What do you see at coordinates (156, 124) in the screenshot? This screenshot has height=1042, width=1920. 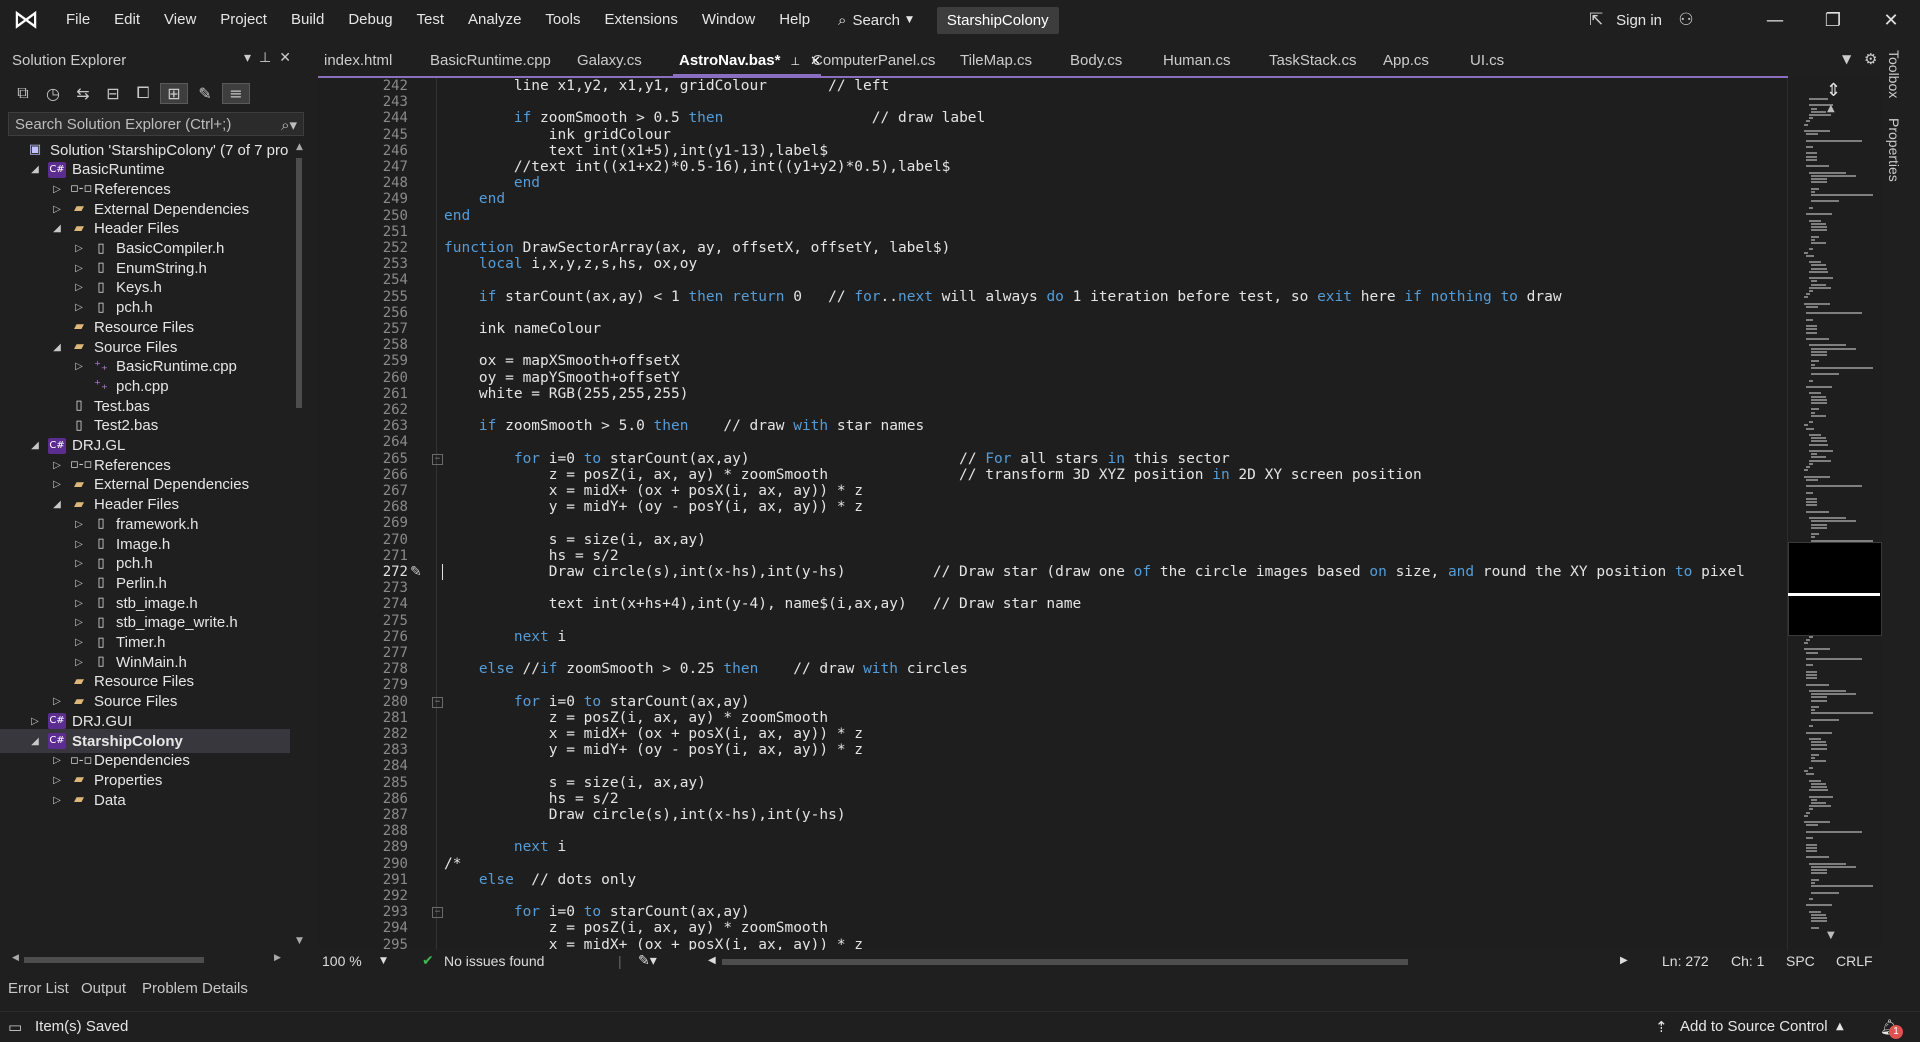 I see `solution-explorer-search-input: Search Solution Explorer (Ctrl+;) ⌕▾` at bounding box center [156, 124].